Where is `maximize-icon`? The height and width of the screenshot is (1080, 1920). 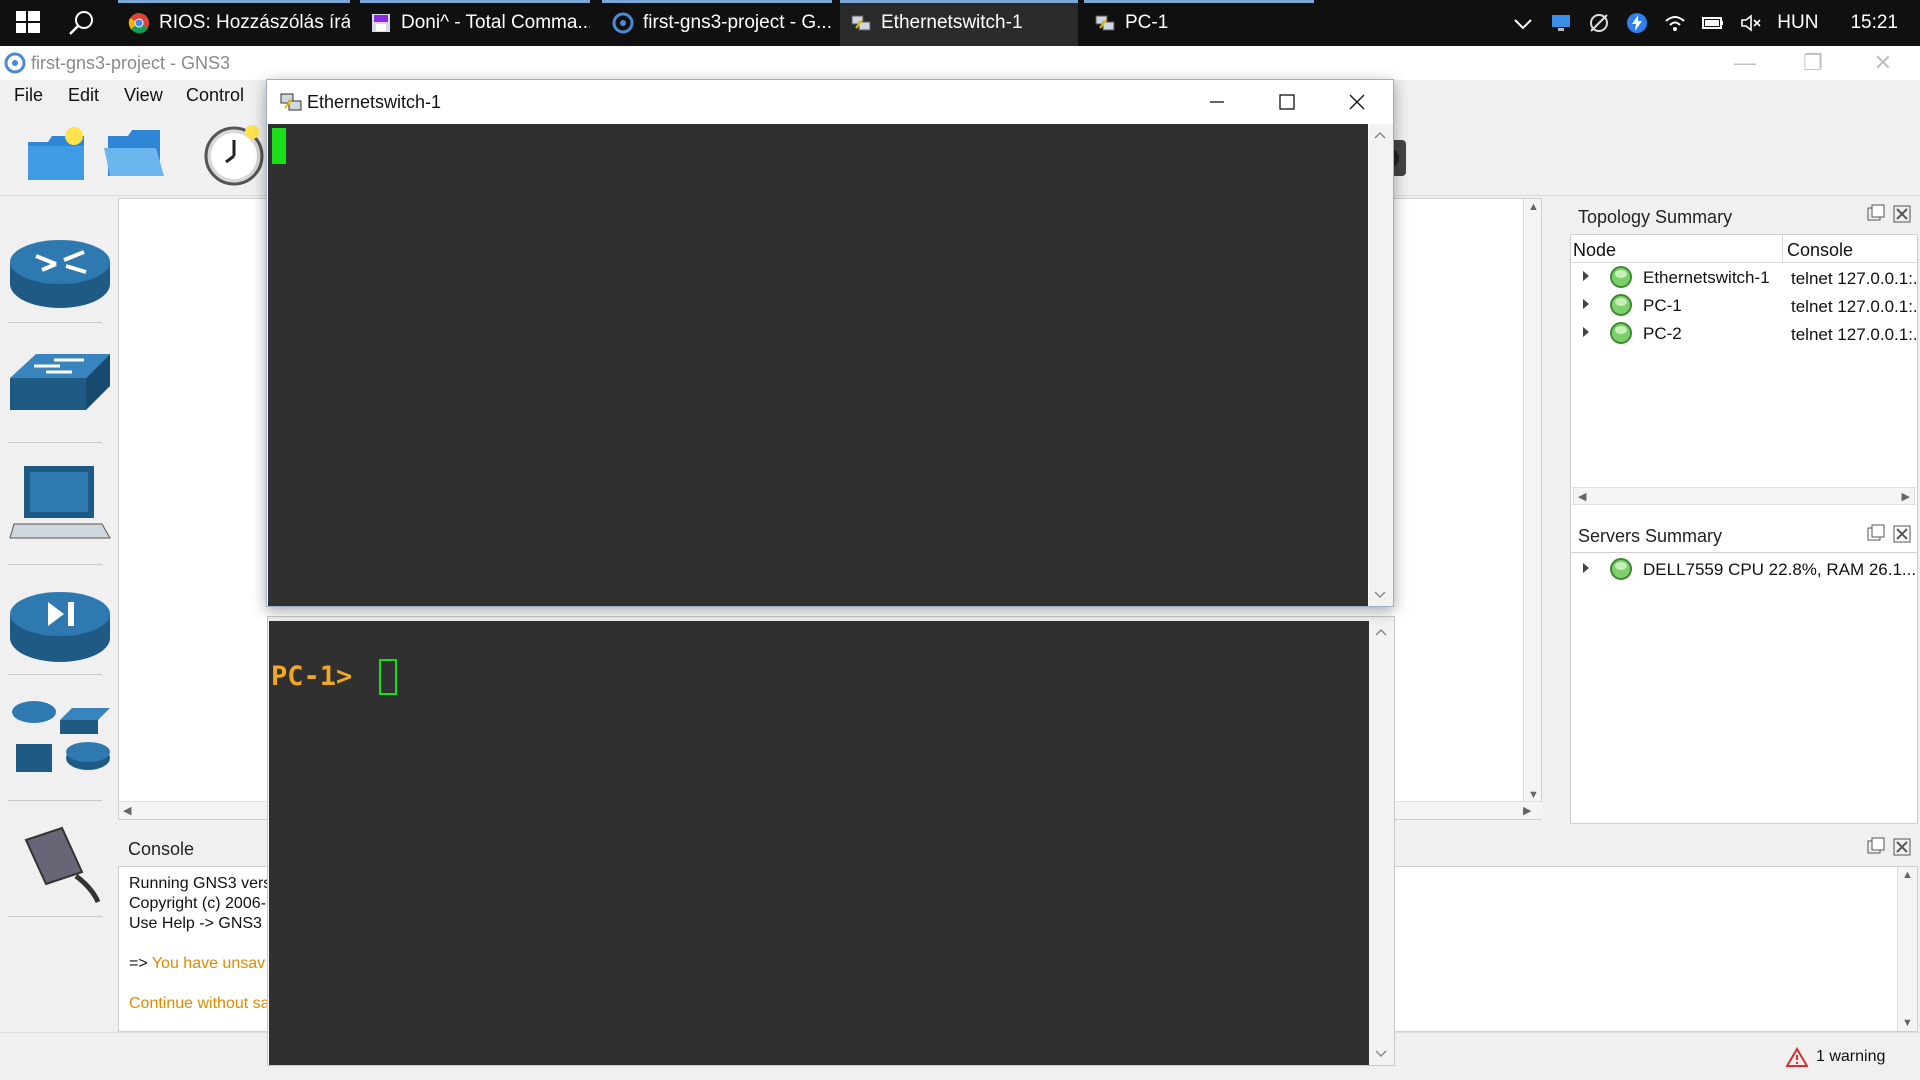
maximize-icon is located at coordinates (1287, 102).